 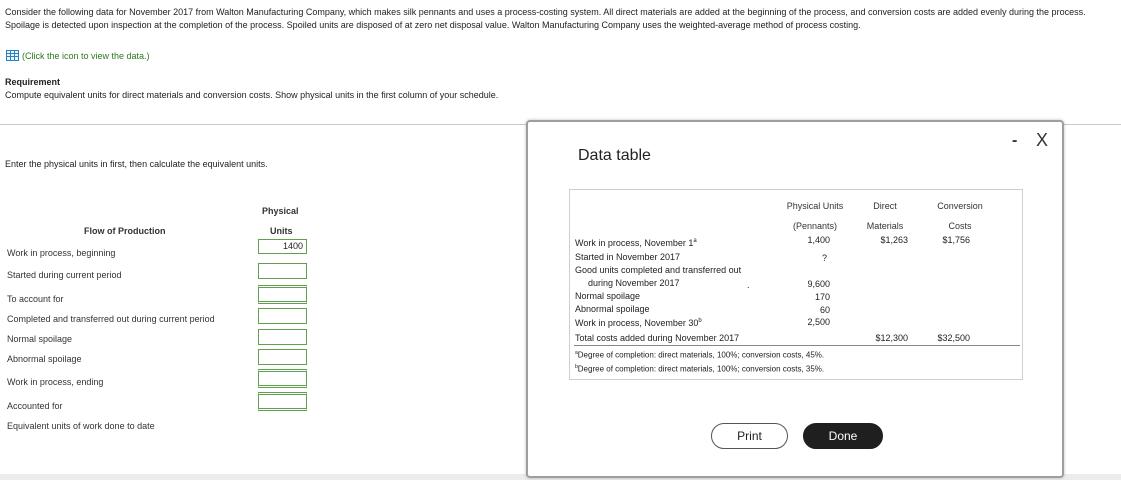 What do you see at coordinates (885, 226) in the screenshot?
I see `header-materials: Materials` at bounding box center [885, 226].